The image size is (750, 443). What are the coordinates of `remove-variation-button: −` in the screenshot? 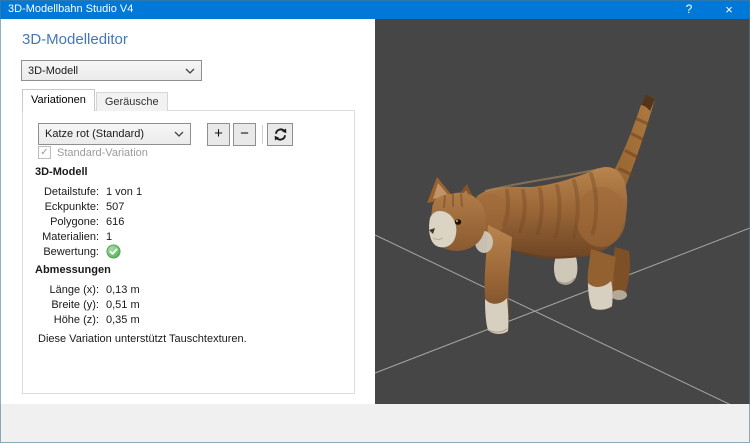 It's located at (244, 134).